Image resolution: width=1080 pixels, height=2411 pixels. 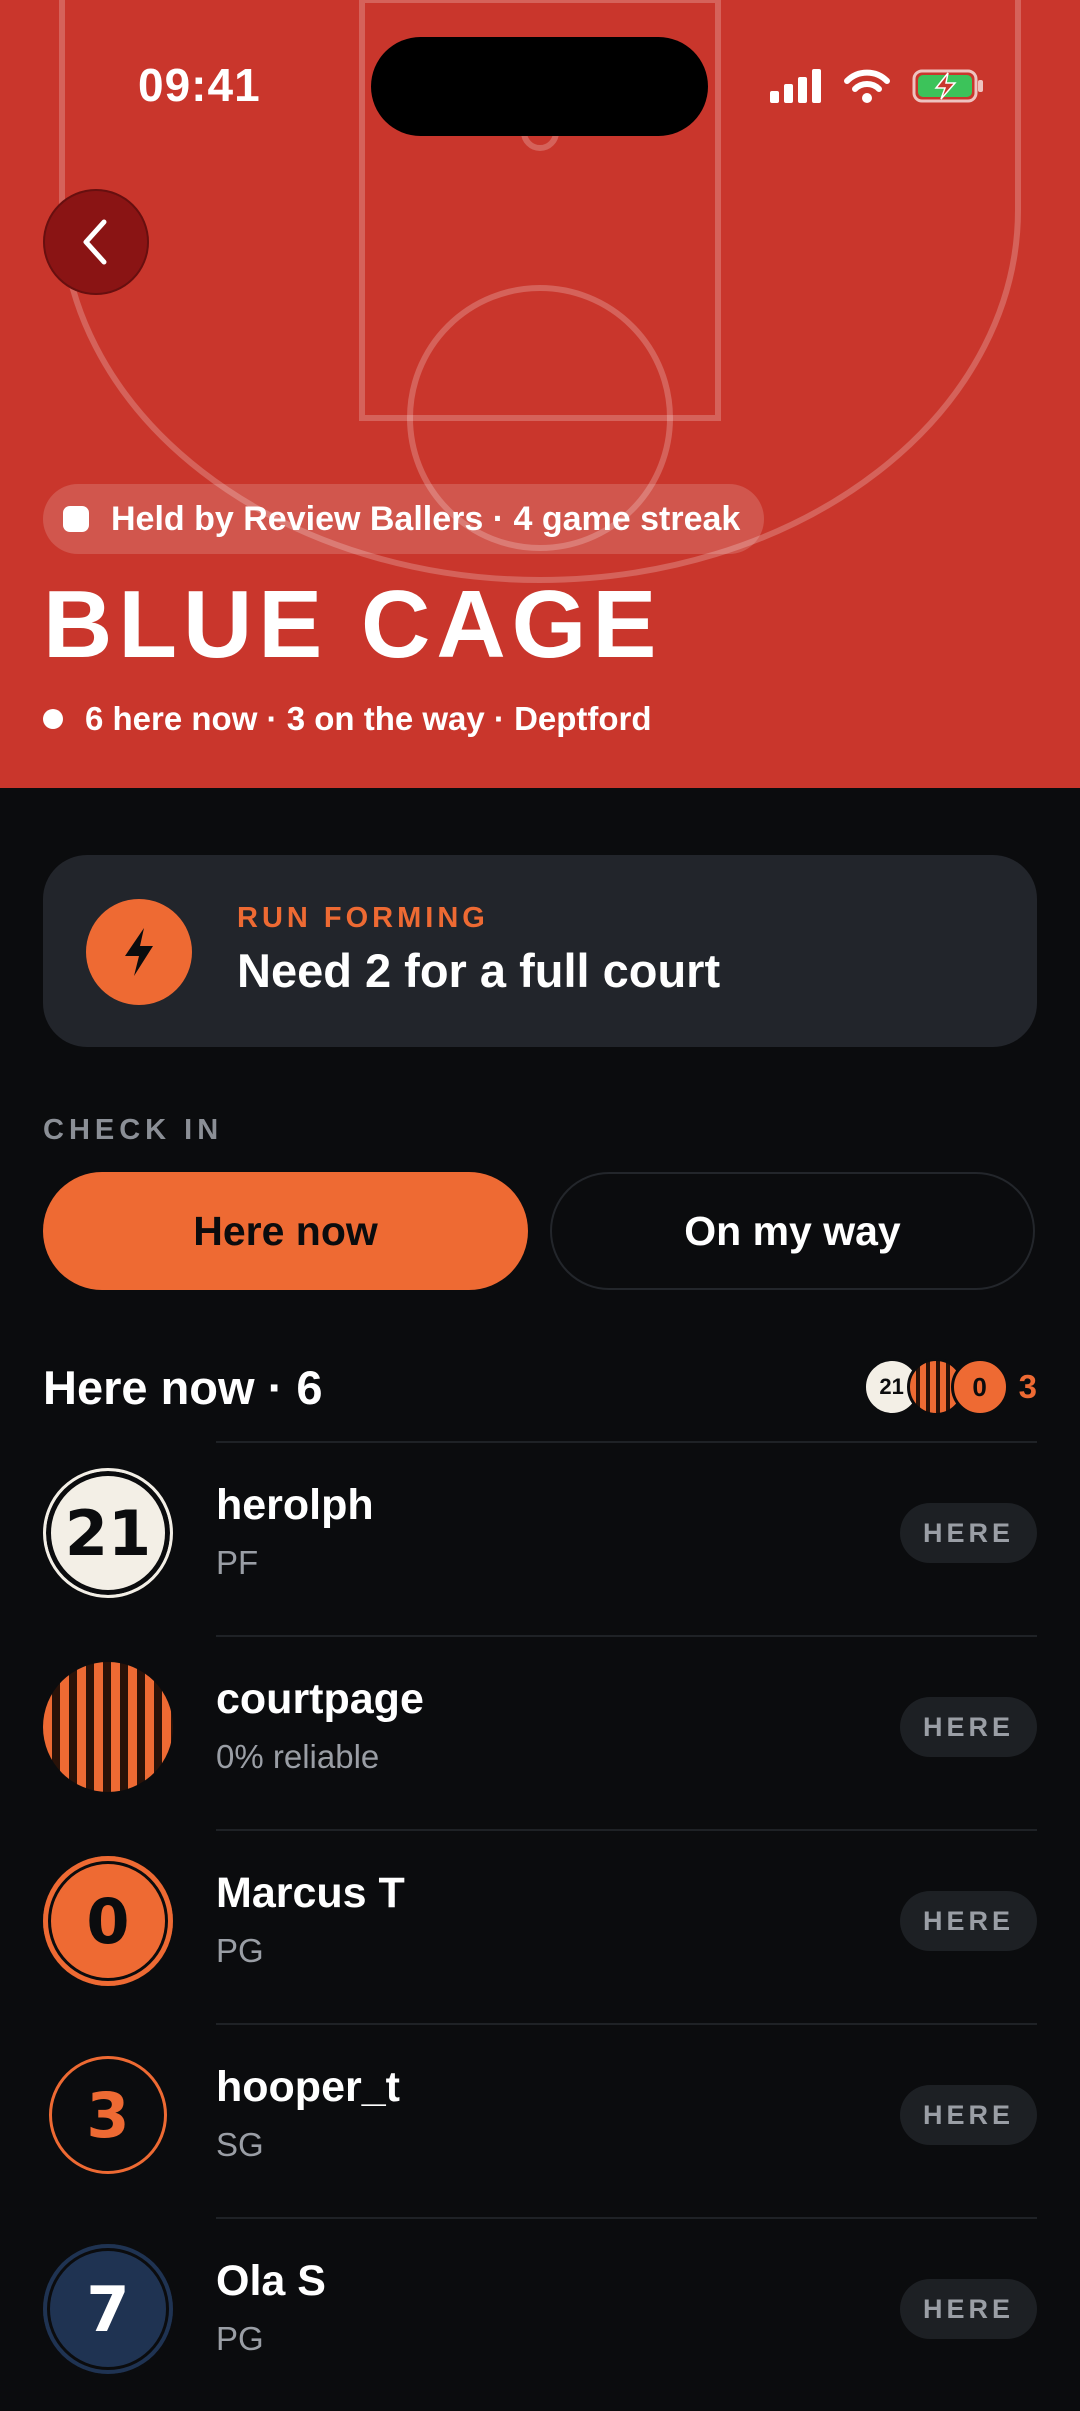 What do you see at coordinates (947, 86) in the screenshot?
I see `battery-charging-icon` at bounding box center [947, 86].